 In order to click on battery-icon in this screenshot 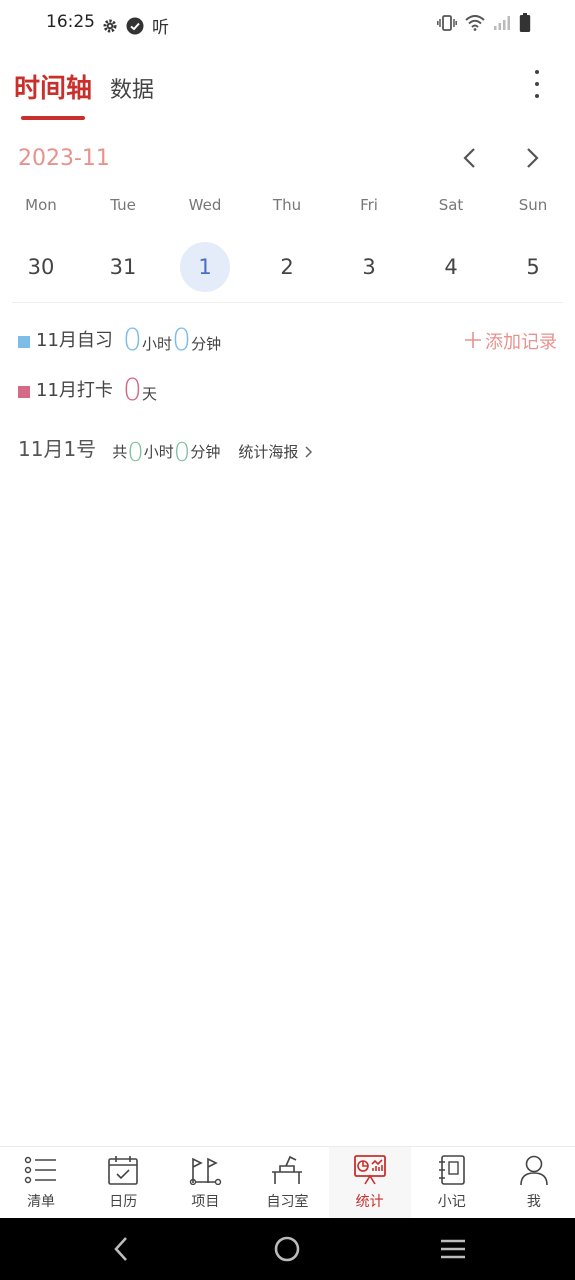, I will do `click(525, 23)`.